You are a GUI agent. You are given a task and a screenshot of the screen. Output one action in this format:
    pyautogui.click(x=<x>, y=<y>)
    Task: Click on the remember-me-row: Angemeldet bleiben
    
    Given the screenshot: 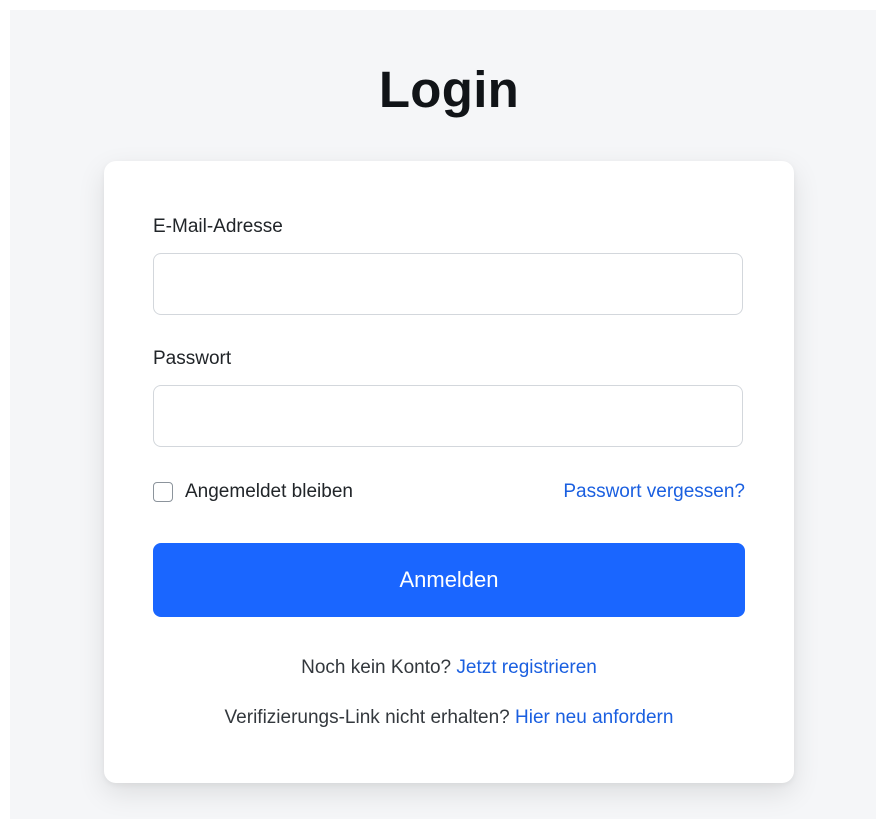 What is the action you would take?
    pyautogui.click(x=253, y=492)
    